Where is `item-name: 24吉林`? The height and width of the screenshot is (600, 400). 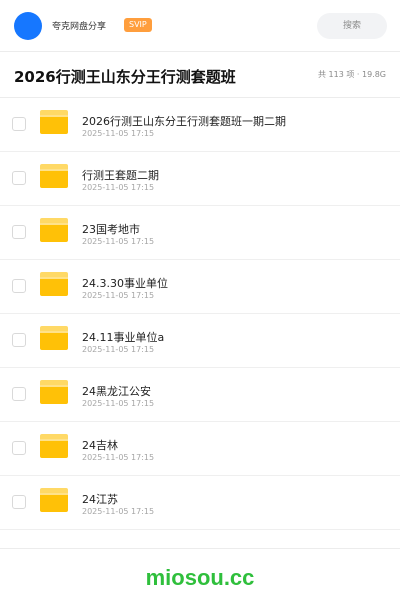
item-name: 24吉林 is located at coordinates (100, 445).